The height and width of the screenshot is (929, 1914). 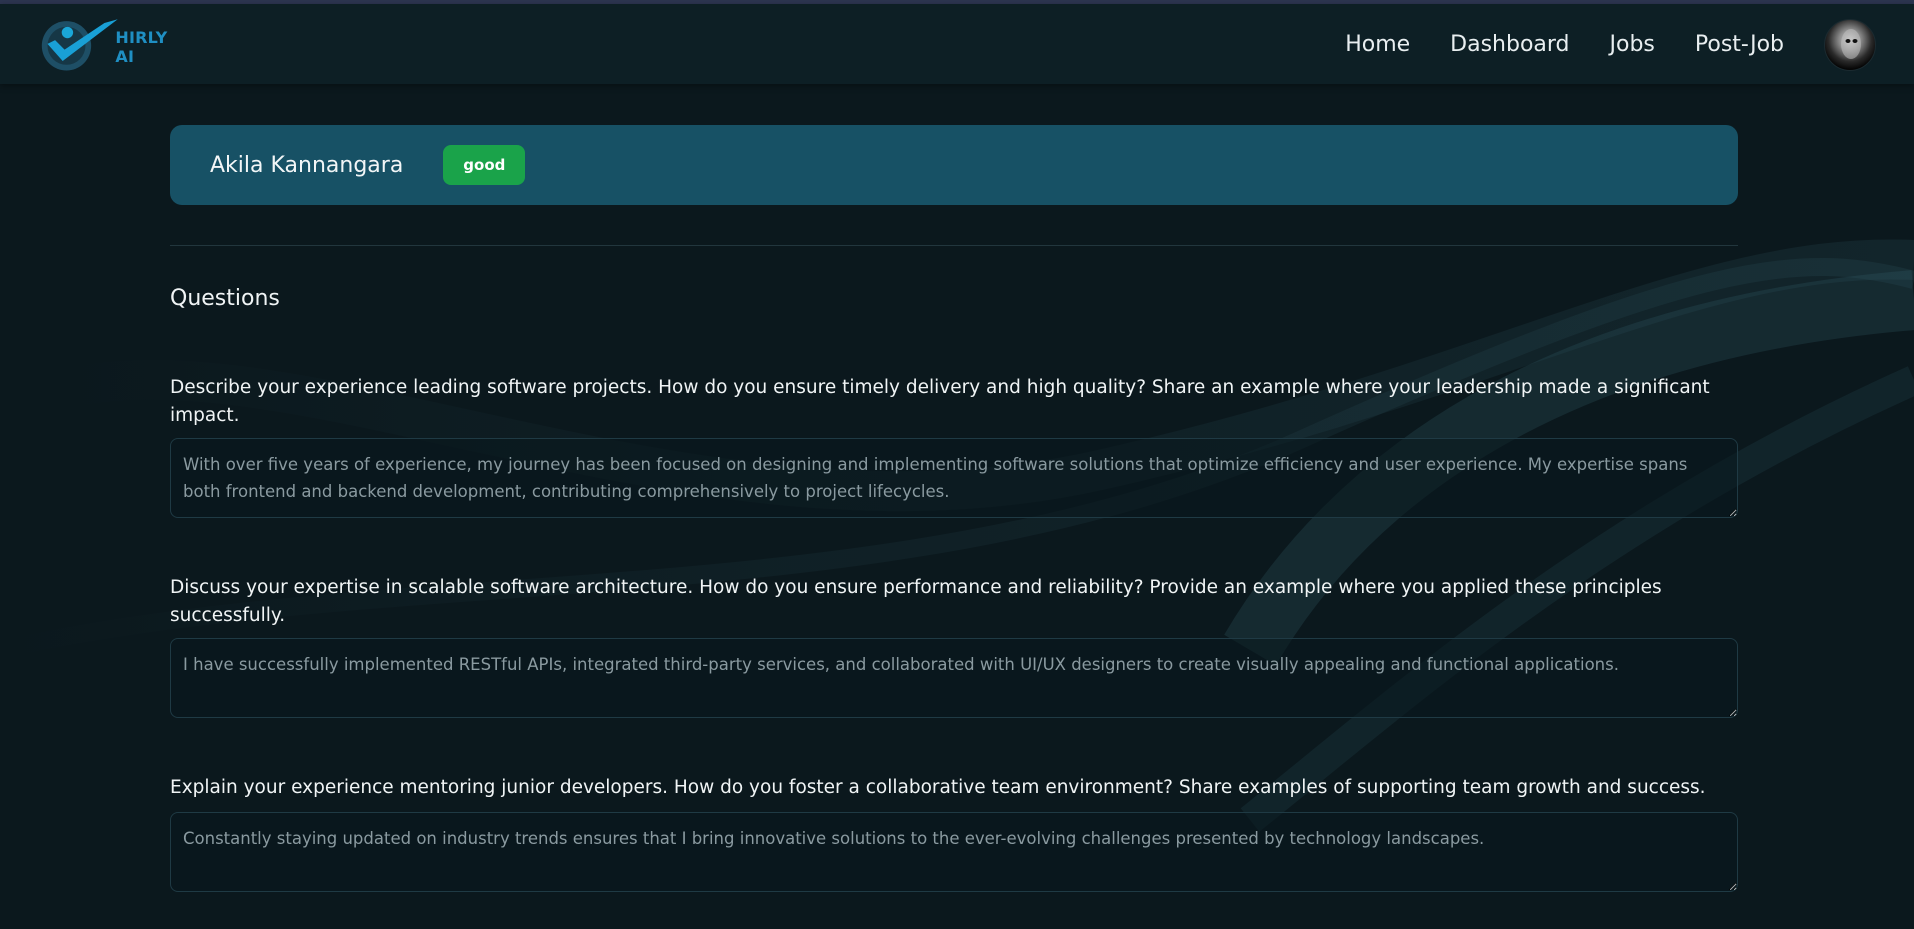 I want to click on questions-title: Questions, so click(x=225, y=298).